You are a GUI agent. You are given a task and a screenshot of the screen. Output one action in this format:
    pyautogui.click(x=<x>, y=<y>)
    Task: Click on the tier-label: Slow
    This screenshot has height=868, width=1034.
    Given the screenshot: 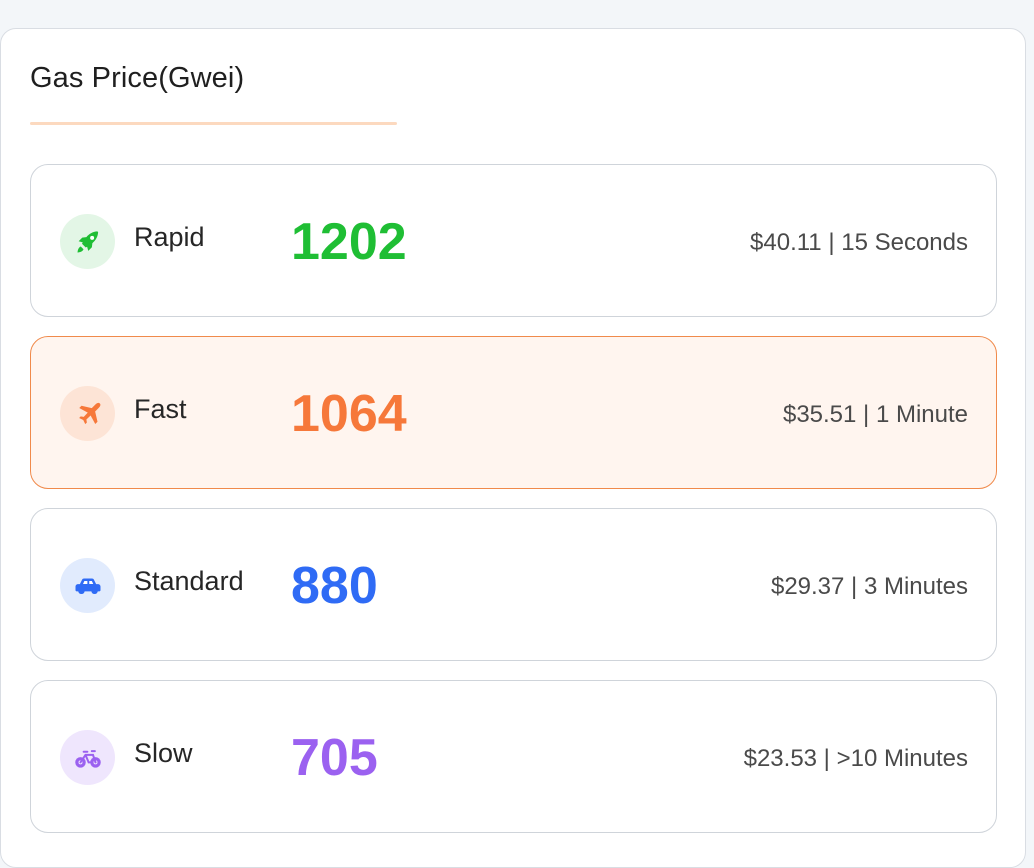 What is the action you would take?
    pyautogui.click(x=163, y=753)
    